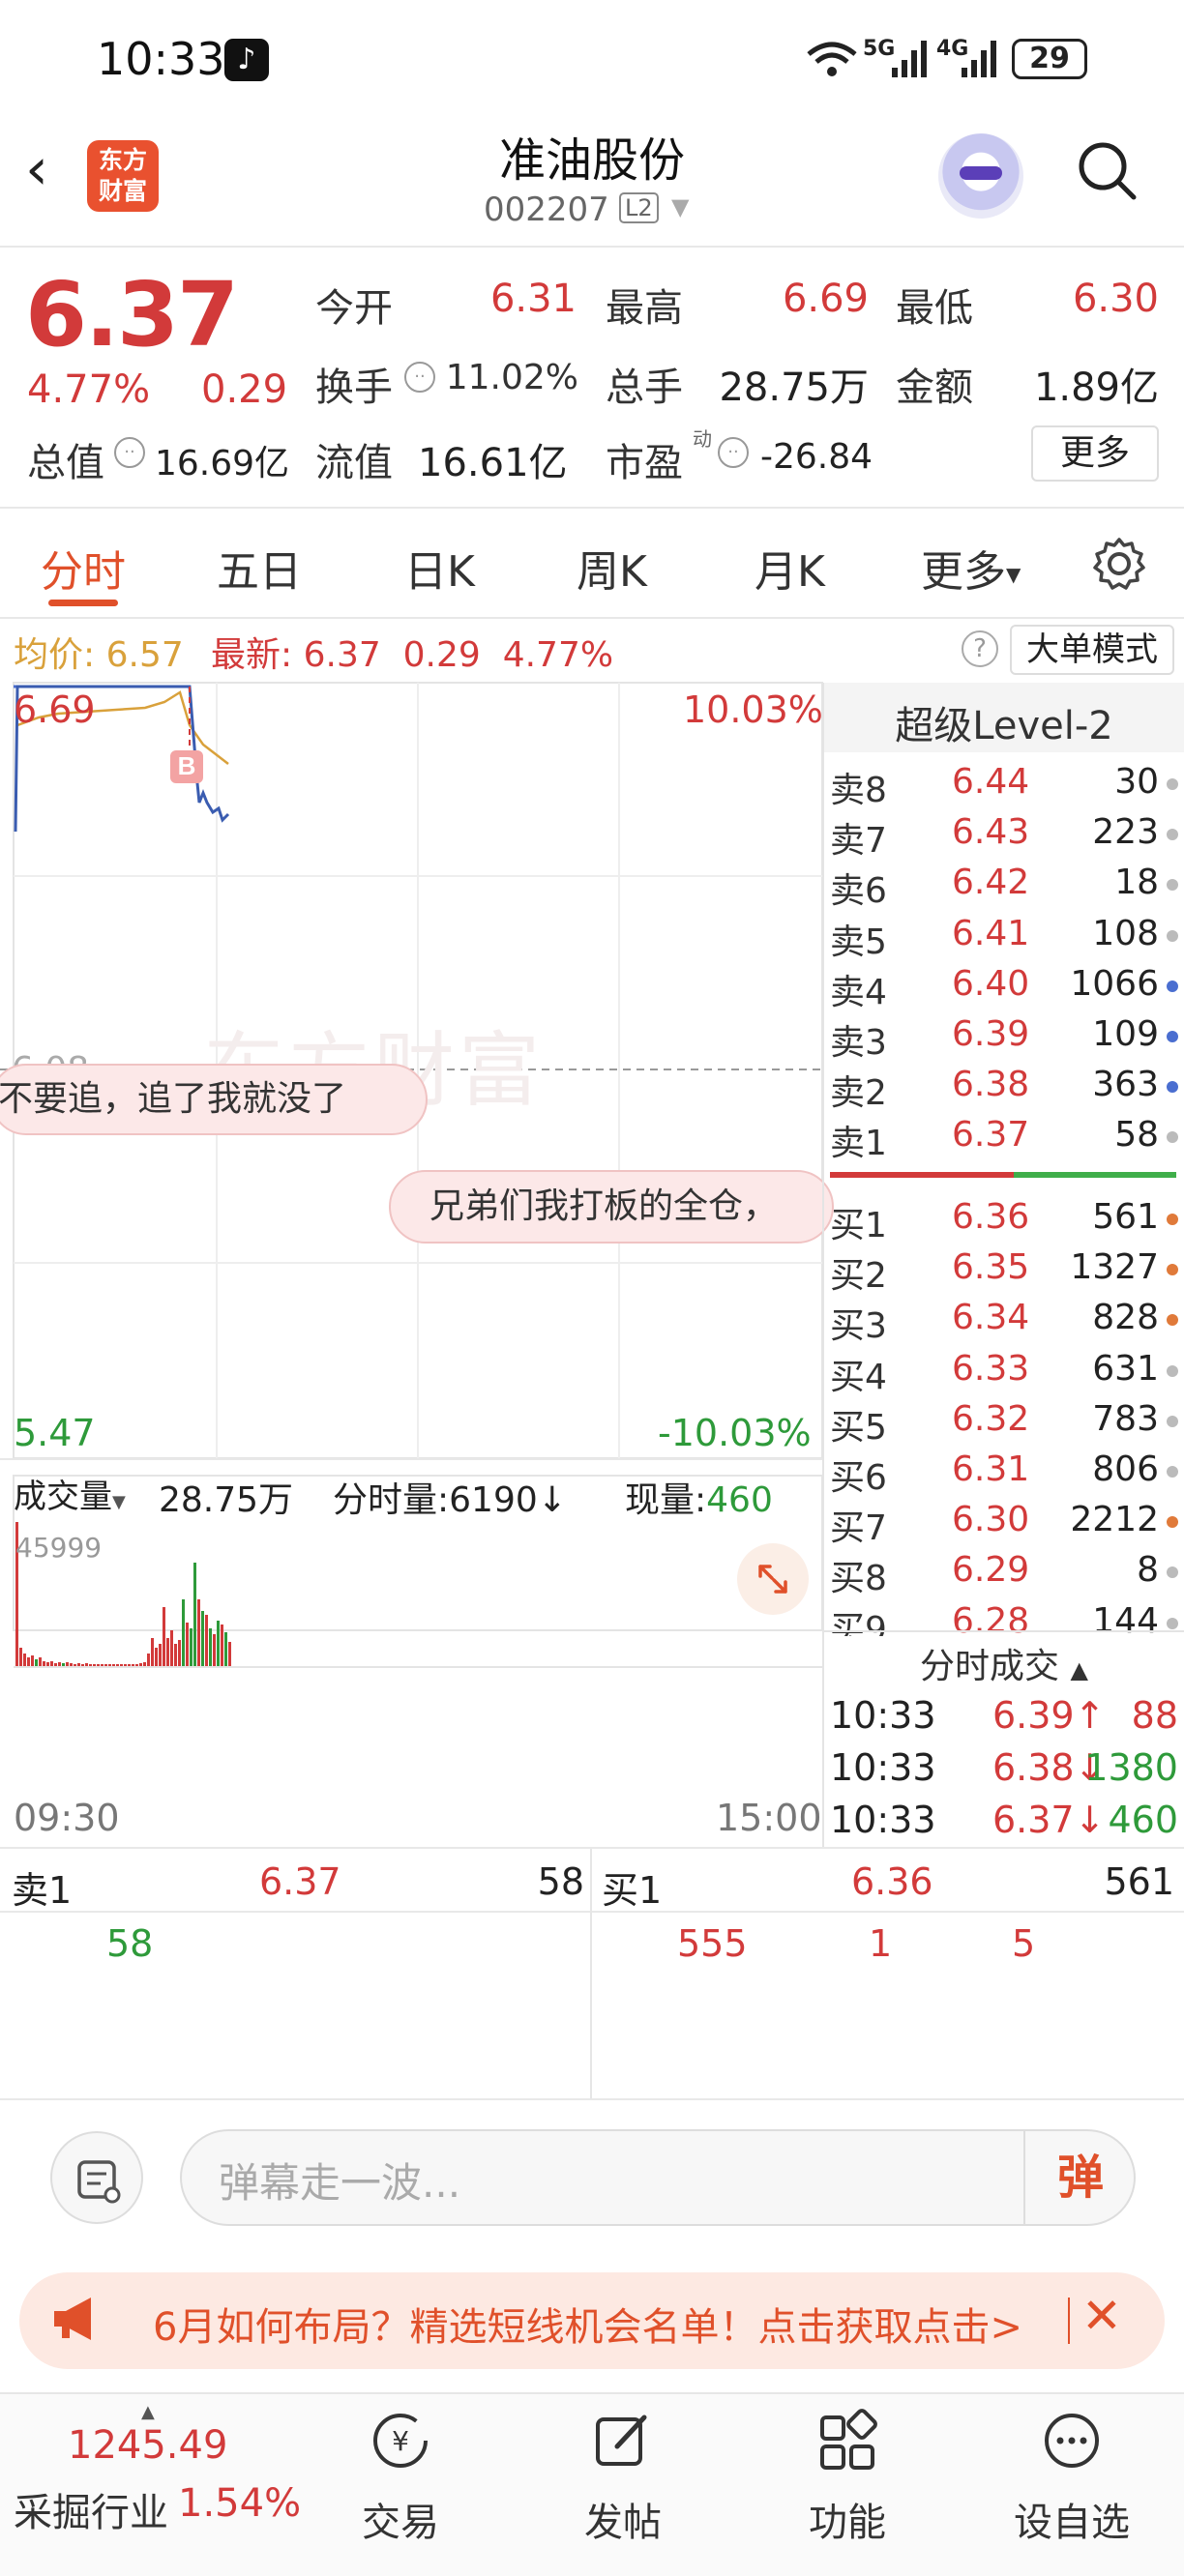 The image size is (1184, 2576). I want to click on bid-row: 买1 6.36 561, so click(1004, 1222).